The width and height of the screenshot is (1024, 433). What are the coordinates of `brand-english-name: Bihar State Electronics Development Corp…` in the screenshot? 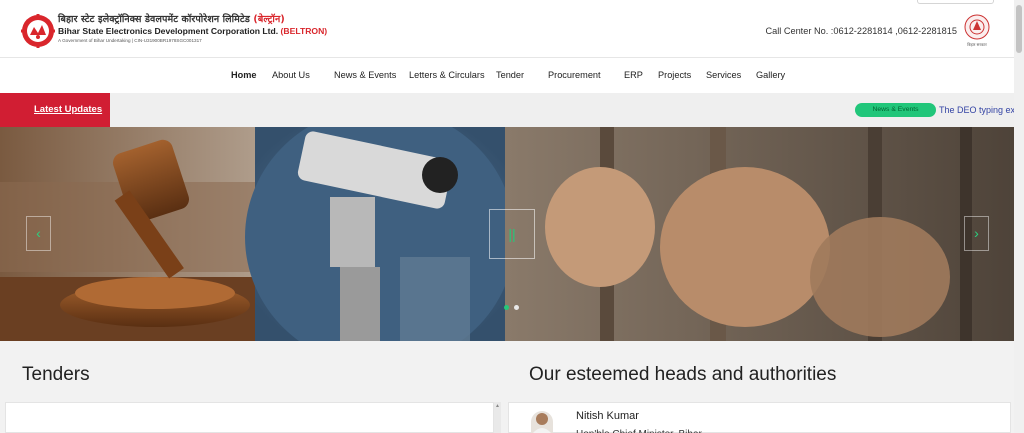 It's located at (193, 30).